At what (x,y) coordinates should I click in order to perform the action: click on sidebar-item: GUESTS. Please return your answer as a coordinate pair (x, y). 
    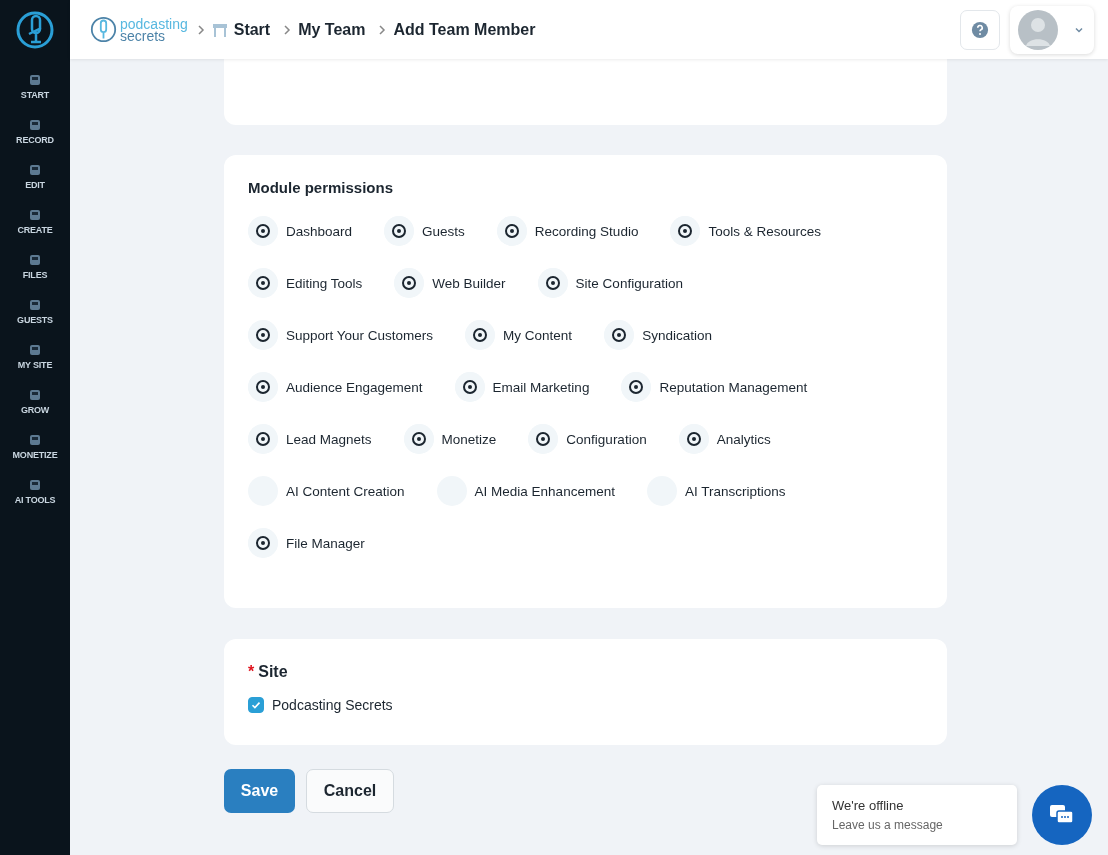
    Looking at the image, I should click on (35, 319).